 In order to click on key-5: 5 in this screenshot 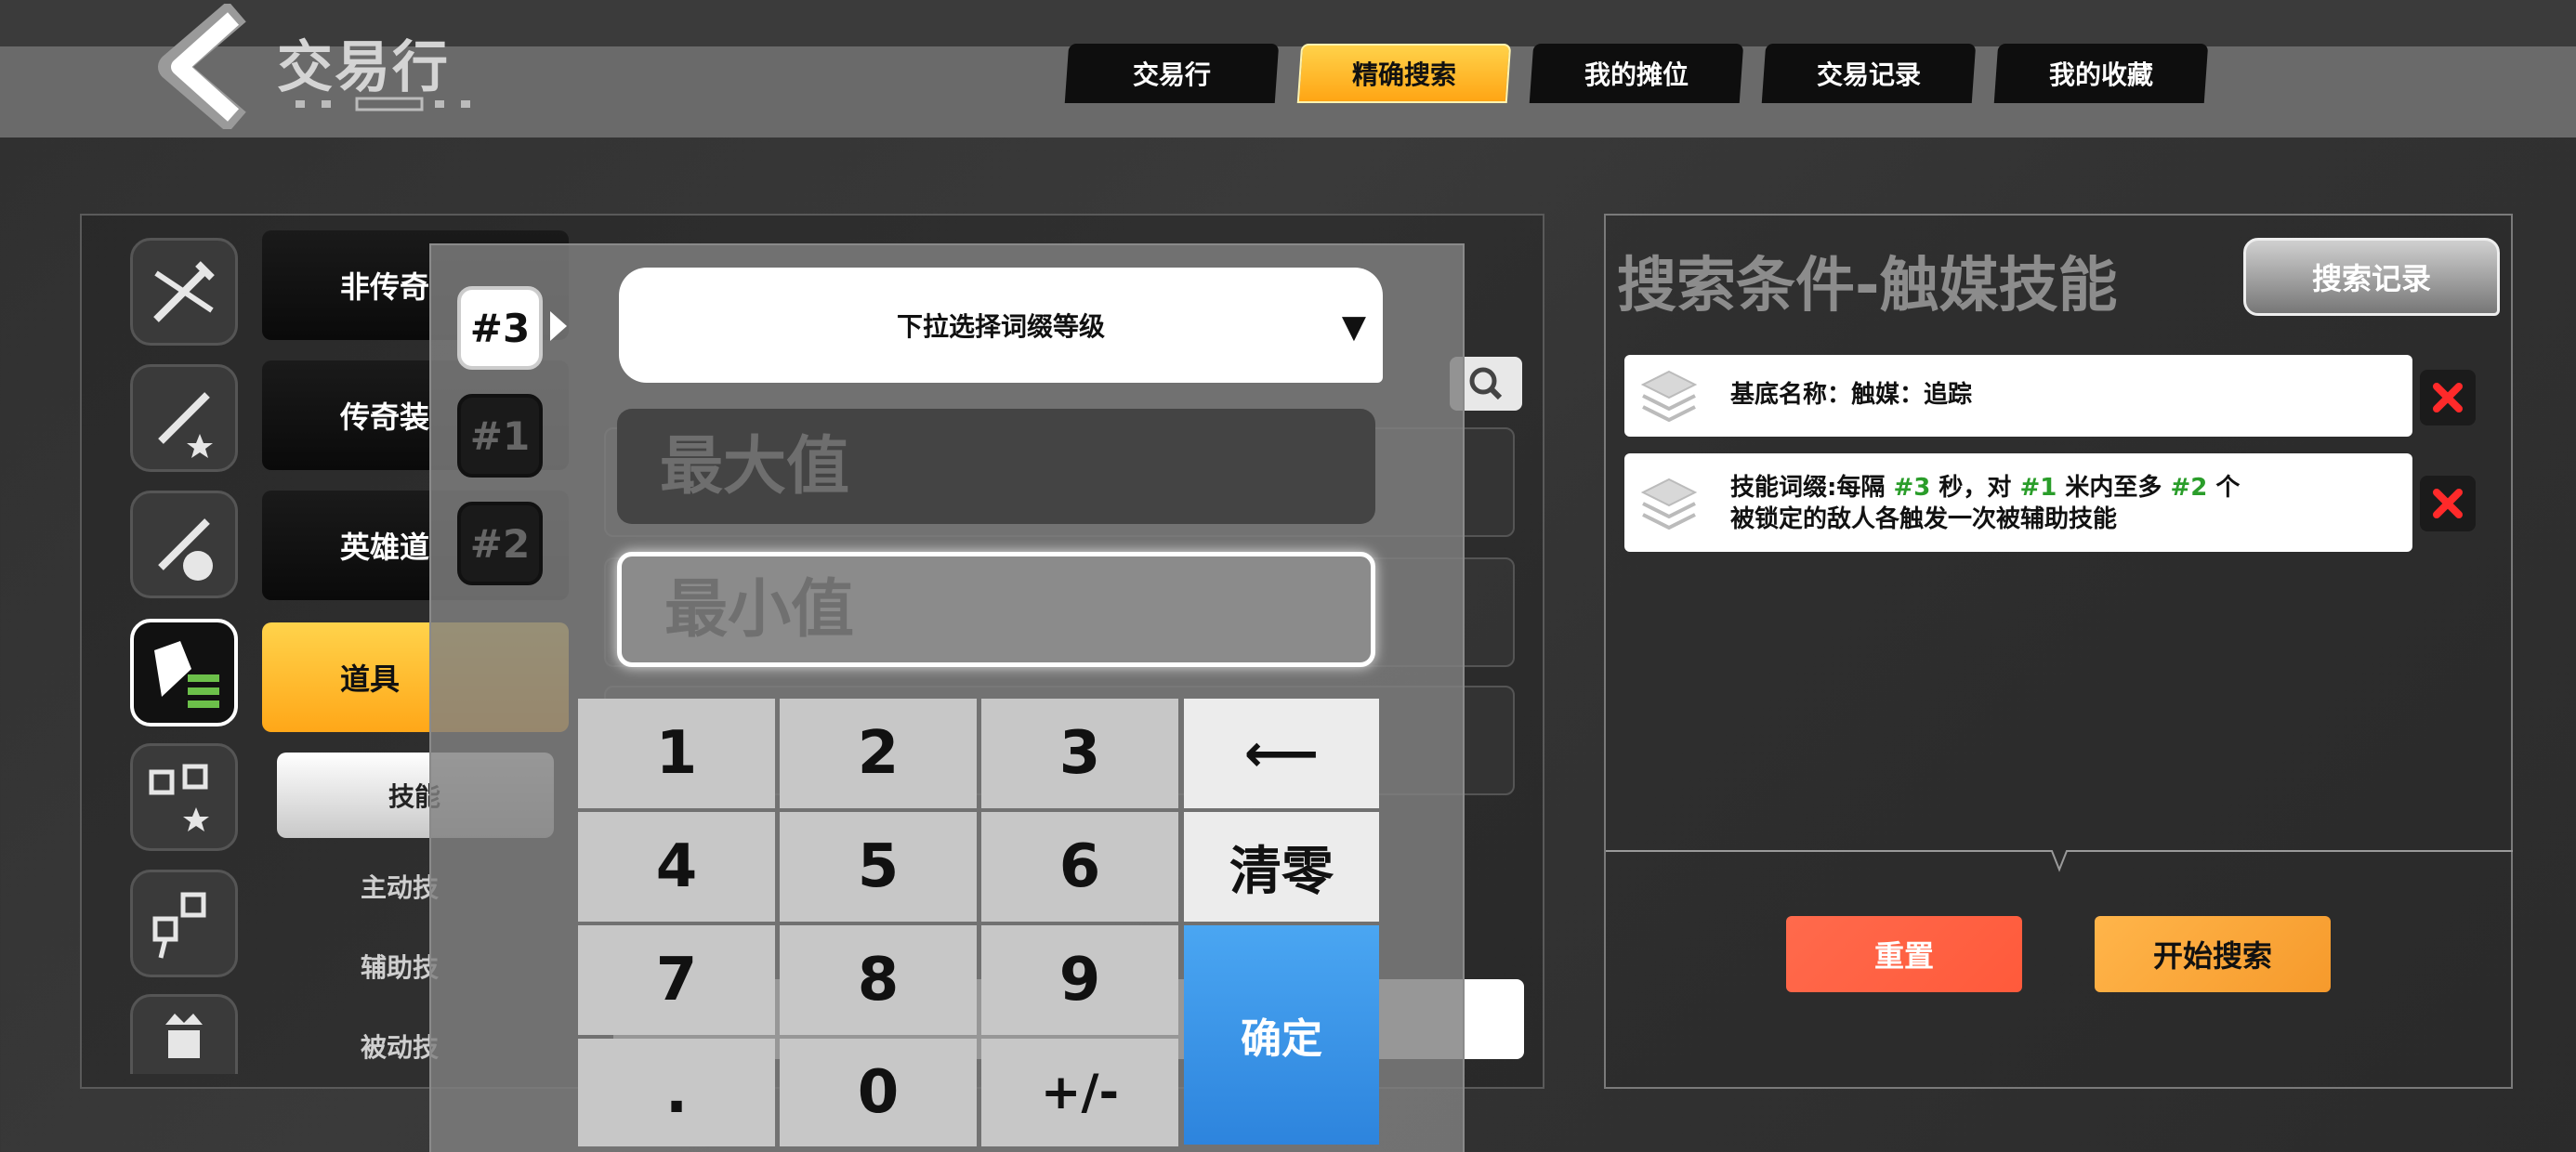, I will do `click(878, 867)`.